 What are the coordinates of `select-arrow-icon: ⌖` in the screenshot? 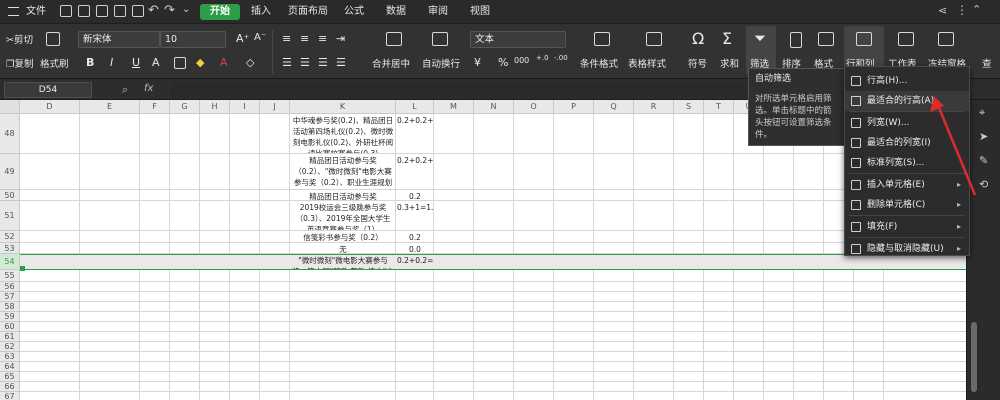 It's located at (982, 113).